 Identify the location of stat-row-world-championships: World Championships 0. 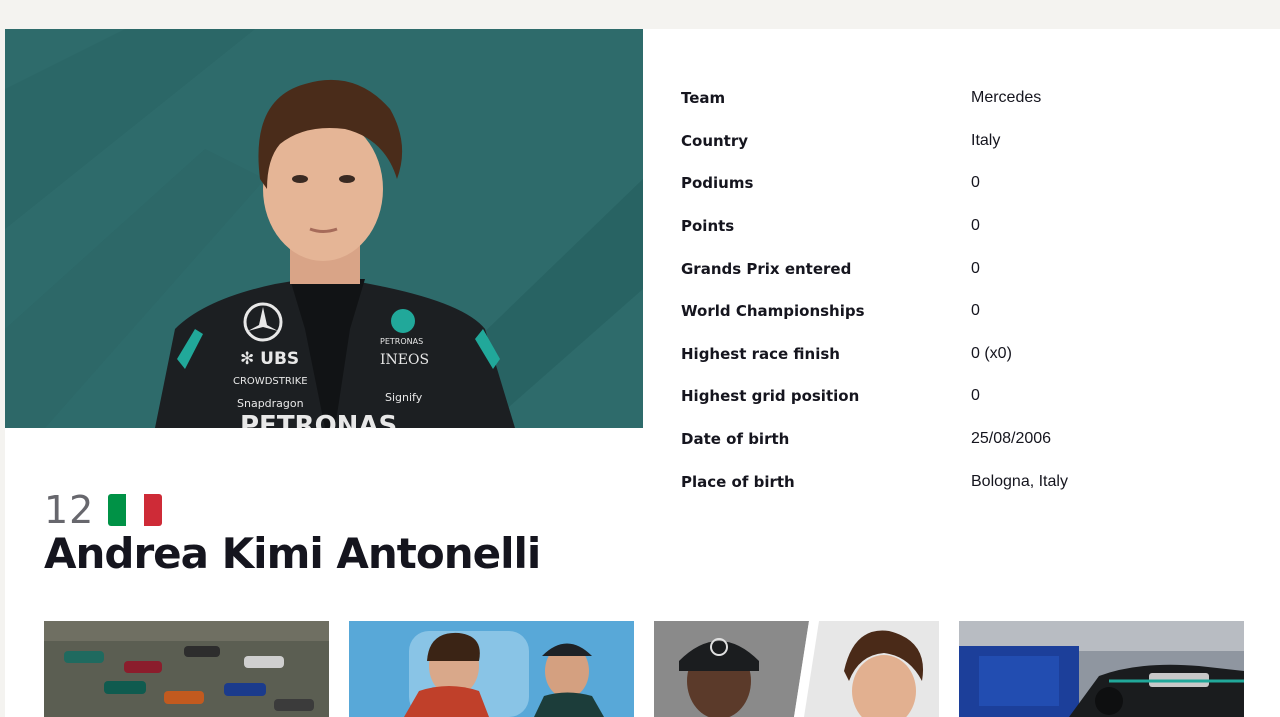
(961, 311).